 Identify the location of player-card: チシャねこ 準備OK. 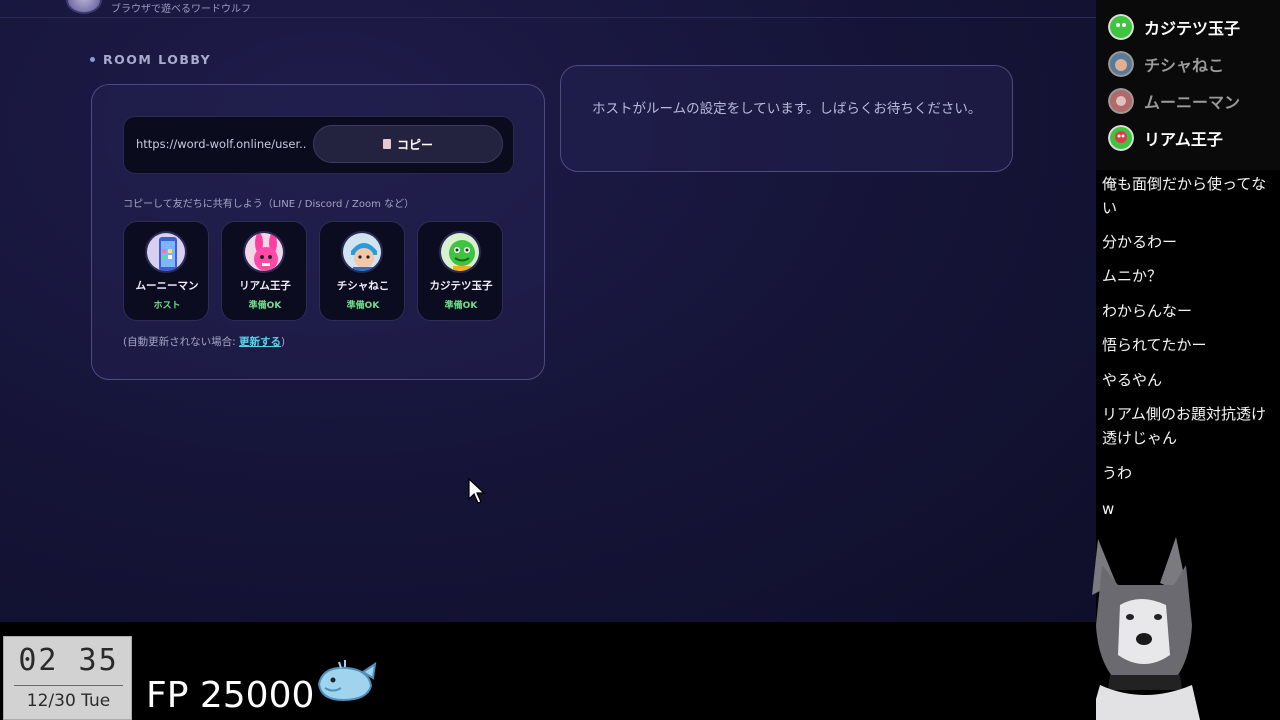
(362, 271).